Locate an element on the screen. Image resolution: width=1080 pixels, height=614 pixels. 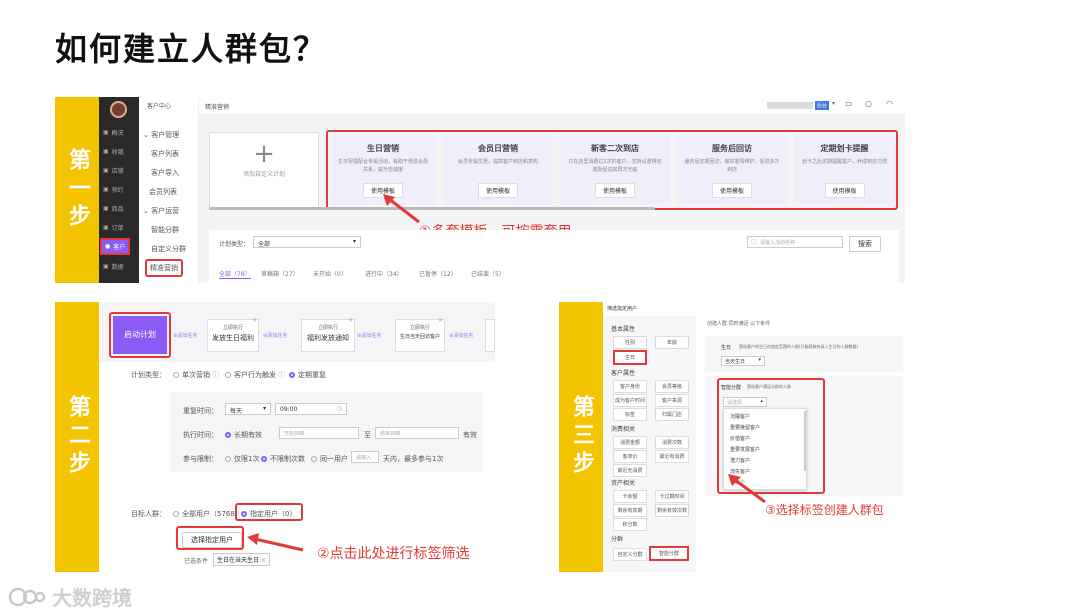
flow-node-birthday-gift: 立即执行 发放生日福利 × is located at coordinates (233, 334).